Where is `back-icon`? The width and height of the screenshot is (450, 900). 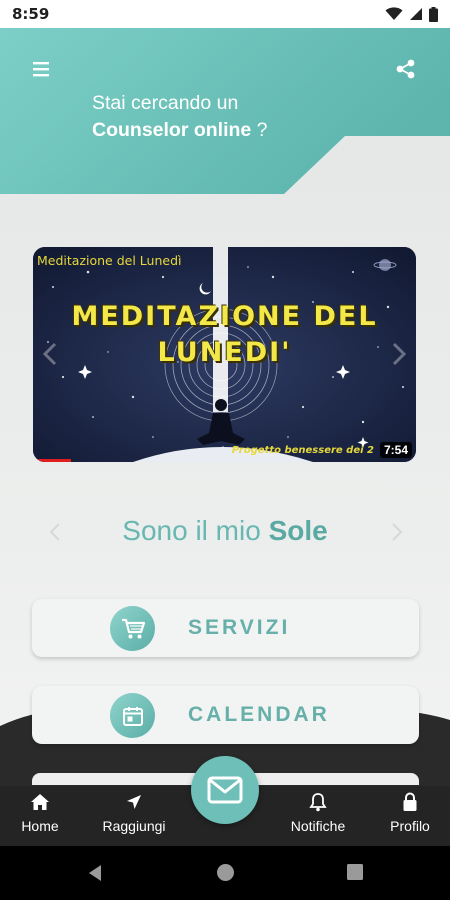 back-icon is located at coordinates (95, 875).